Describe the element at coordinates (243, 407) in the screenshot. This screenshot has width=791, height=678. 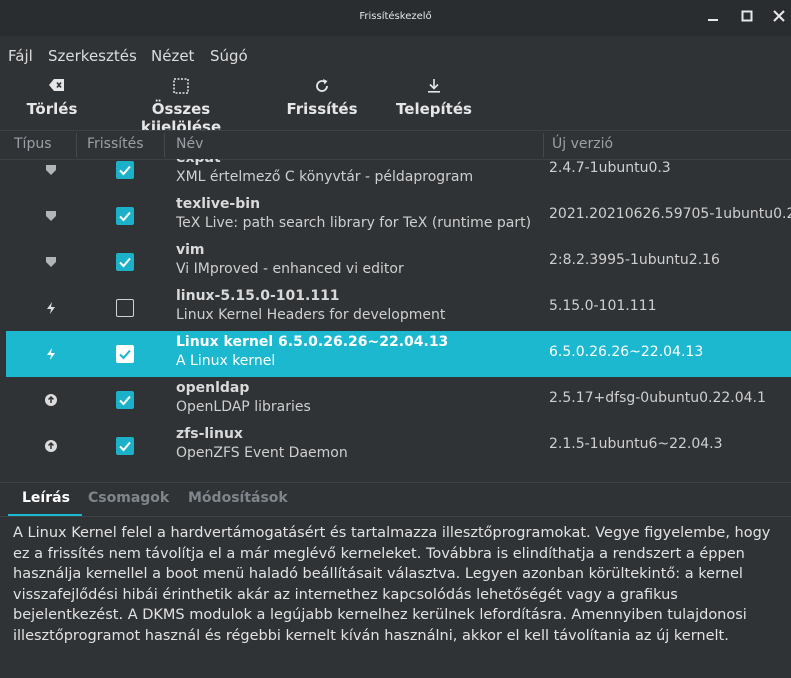
I see `package-description: OpenLDAP libraries` at that location.